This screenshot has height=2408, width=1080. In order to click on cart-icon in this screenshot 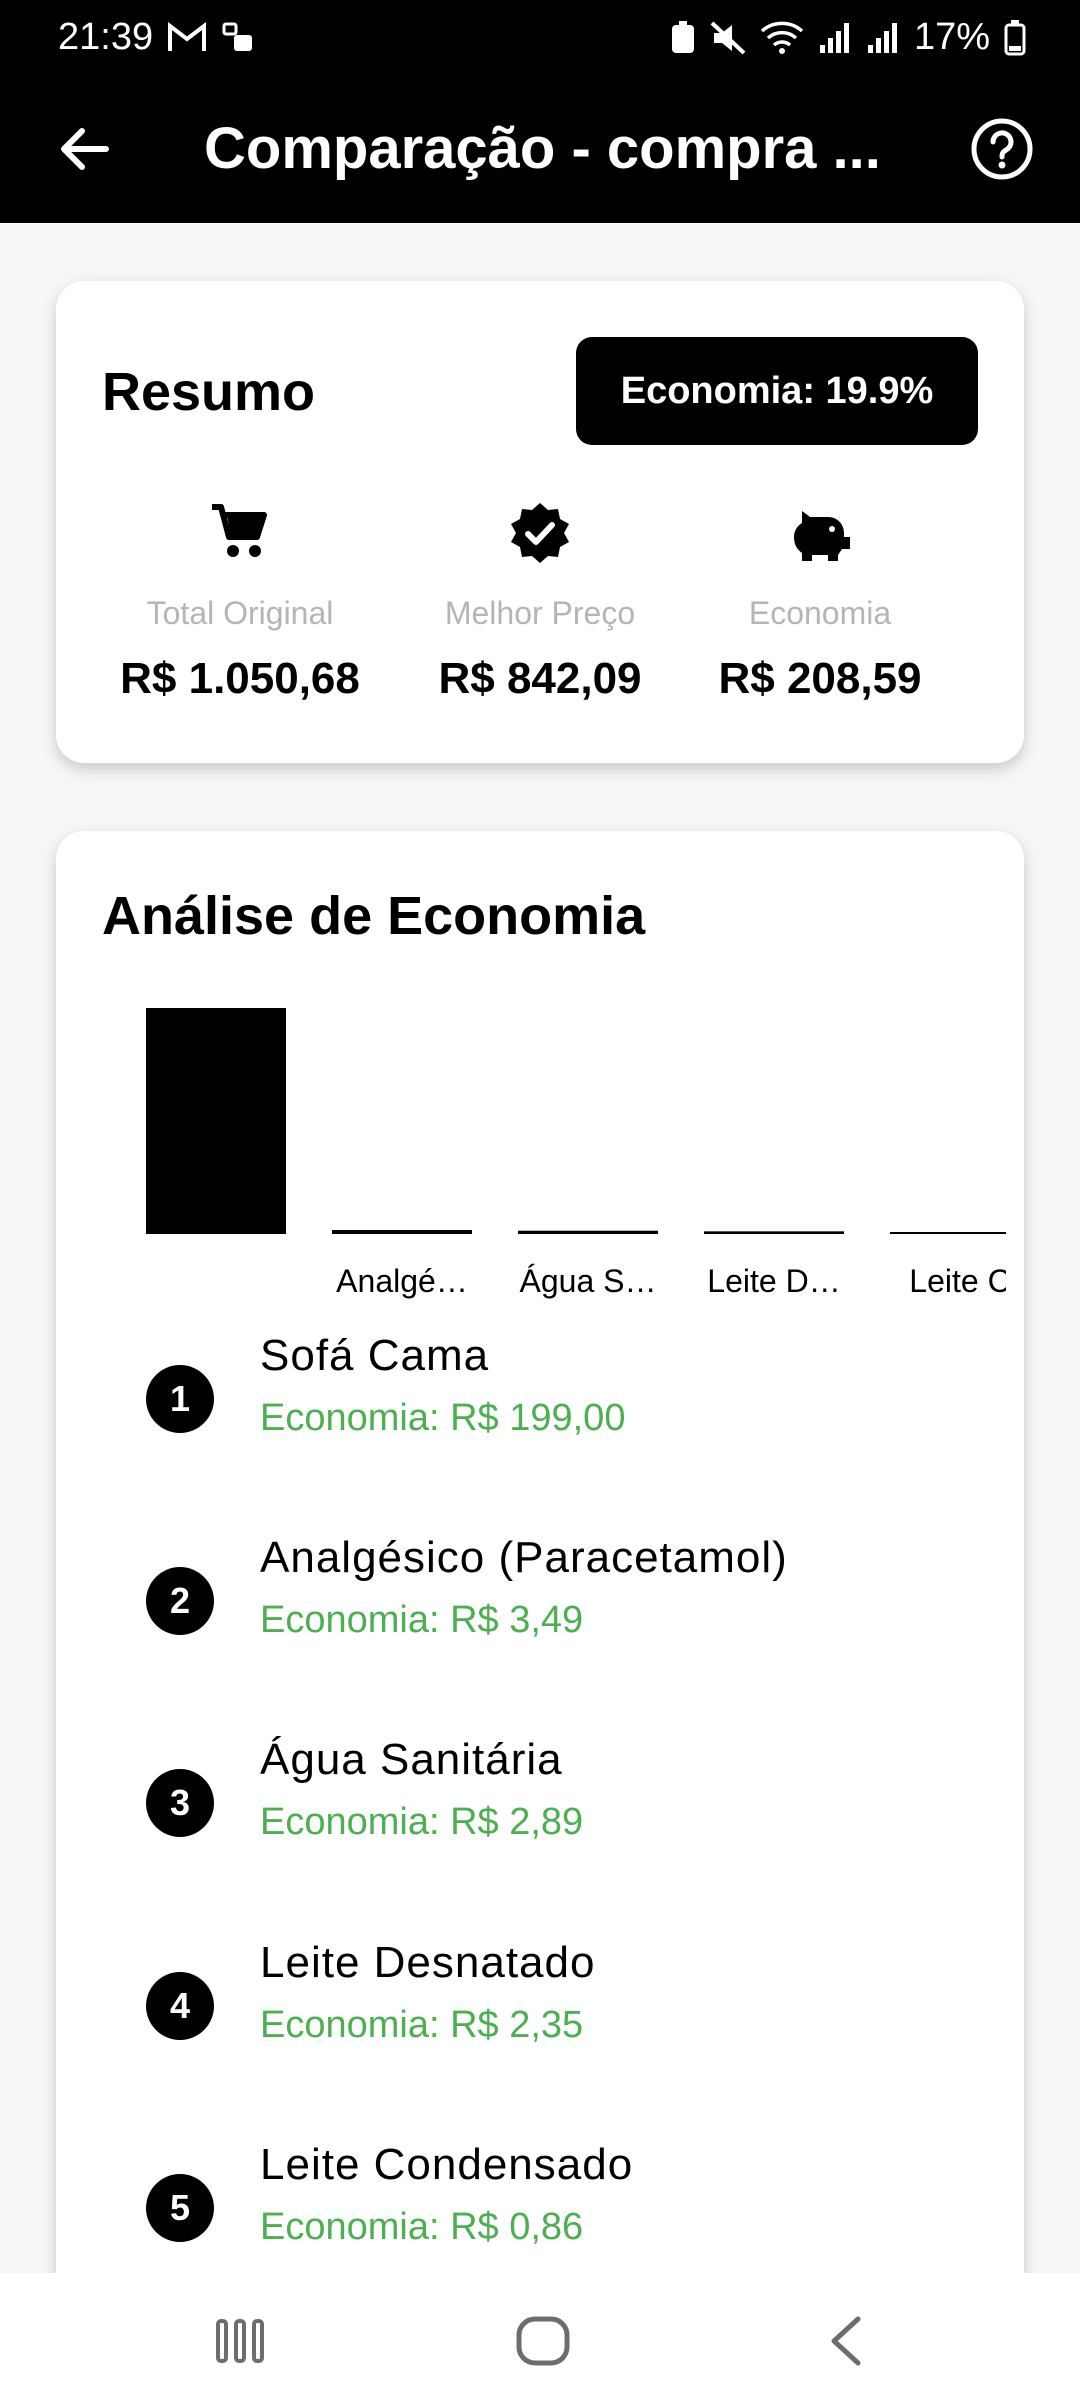, I will do `click(239, 530)`.